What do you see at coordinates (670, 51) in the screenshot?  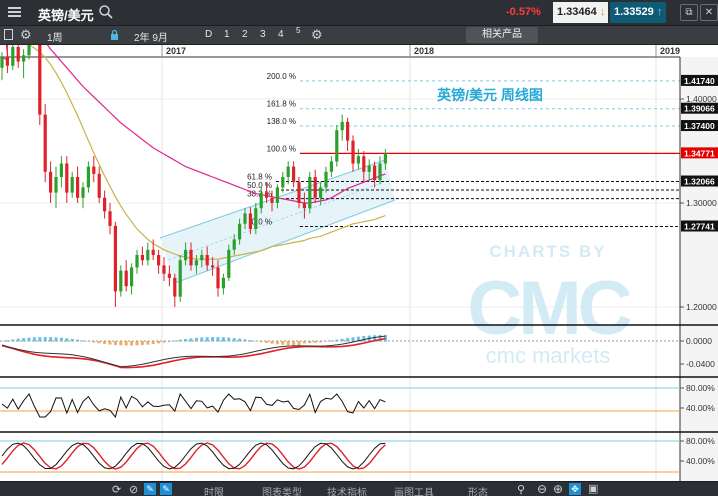 I see `year-label: 2019` at bounding box center [670, 51].